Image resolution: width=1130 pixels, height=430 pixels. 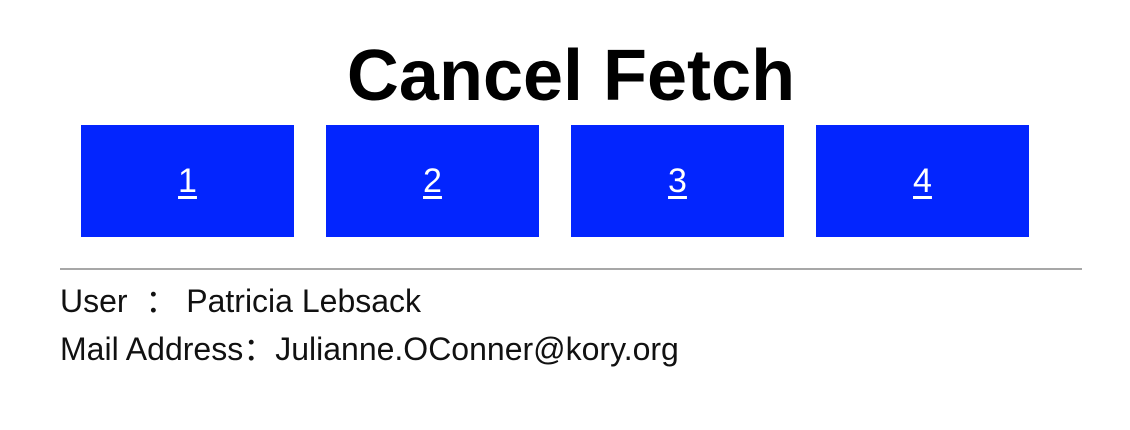 I want to click on user-row: User ： Patricia Lebsack, so click(x=369, y=301).